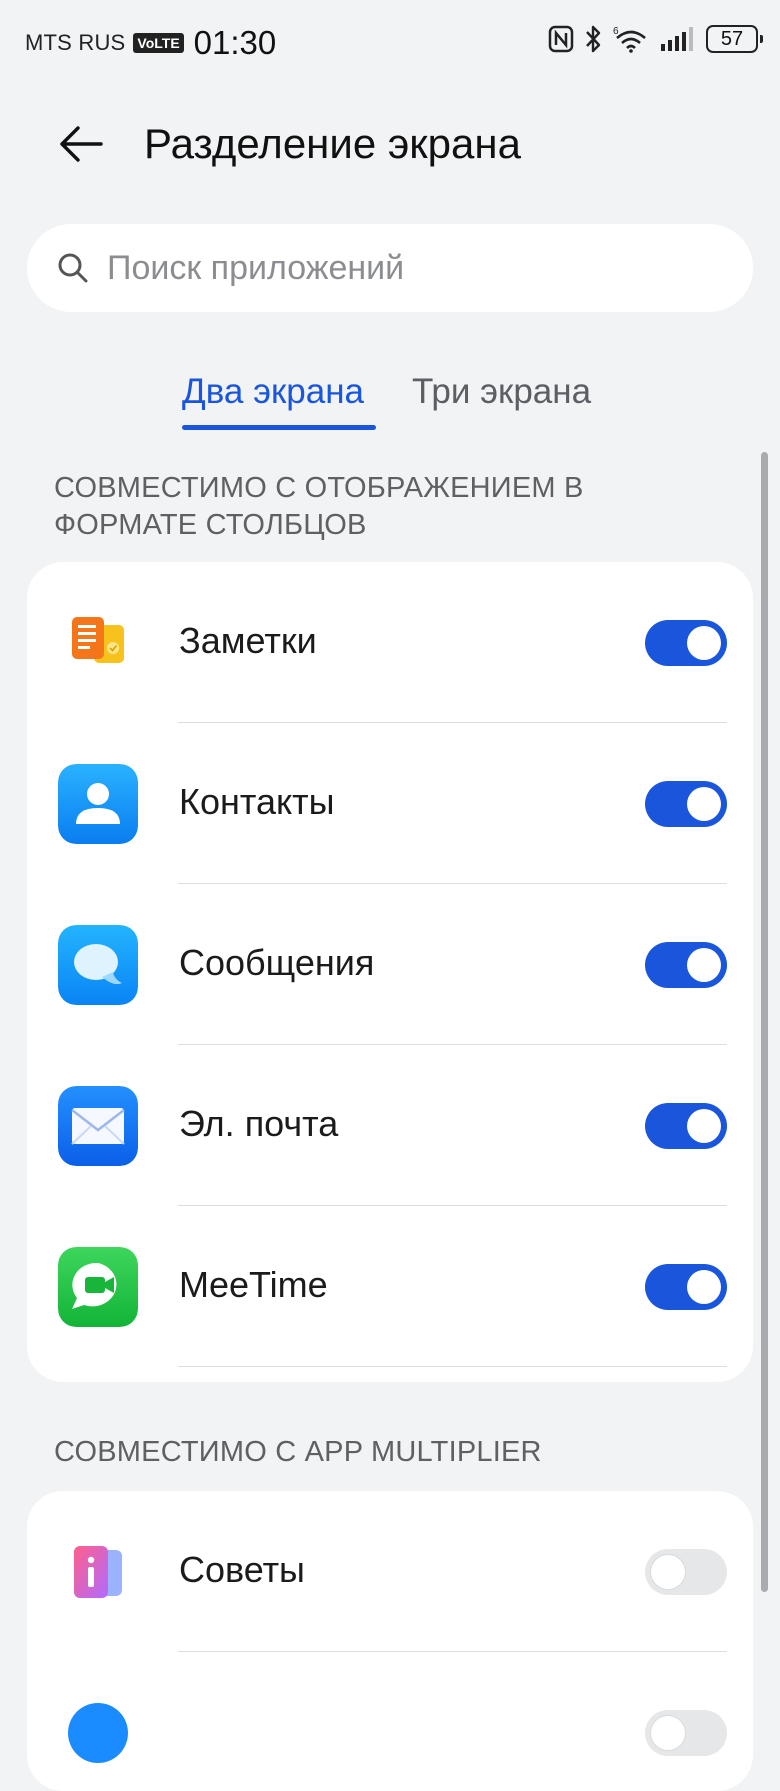 The image size is (780, 1791). What do you see at coordinates (273, 392) in the screenshot?
I see `tab-two-screens: Два экрана` at bounding box center [273, 392].